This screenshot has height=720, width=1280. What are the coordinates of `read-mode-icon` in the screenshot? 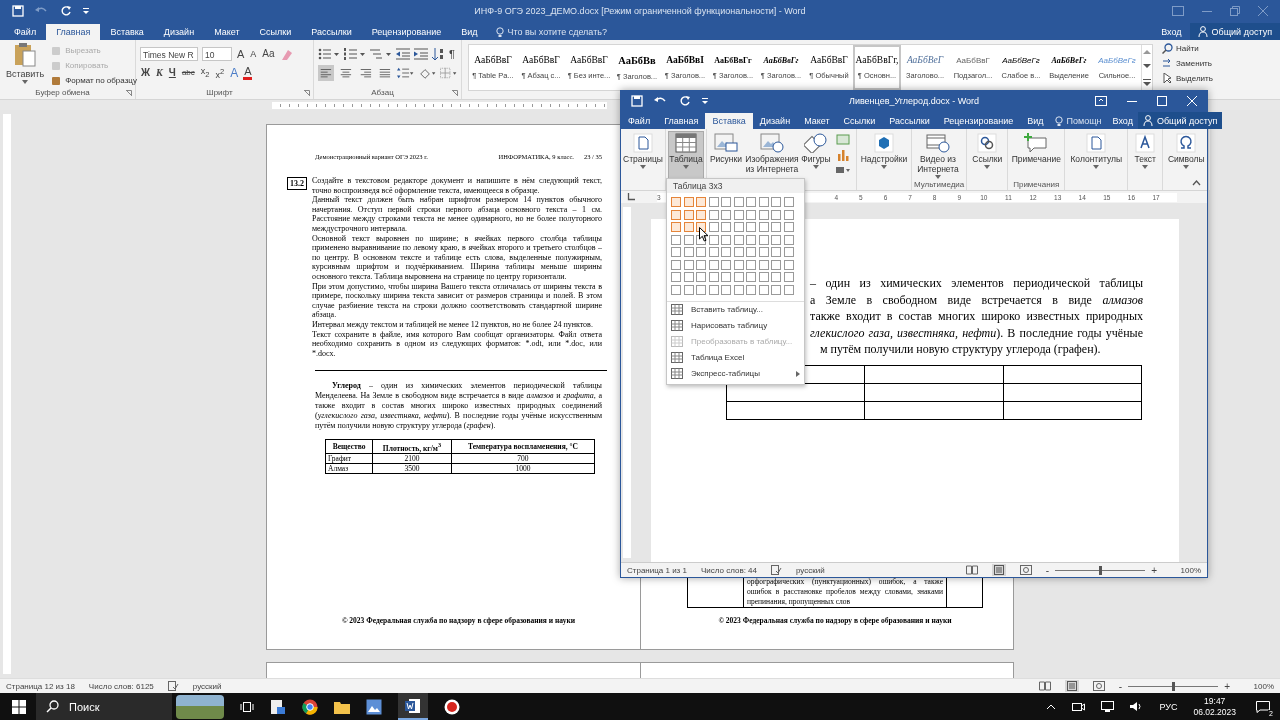 It's located at (971, 570).